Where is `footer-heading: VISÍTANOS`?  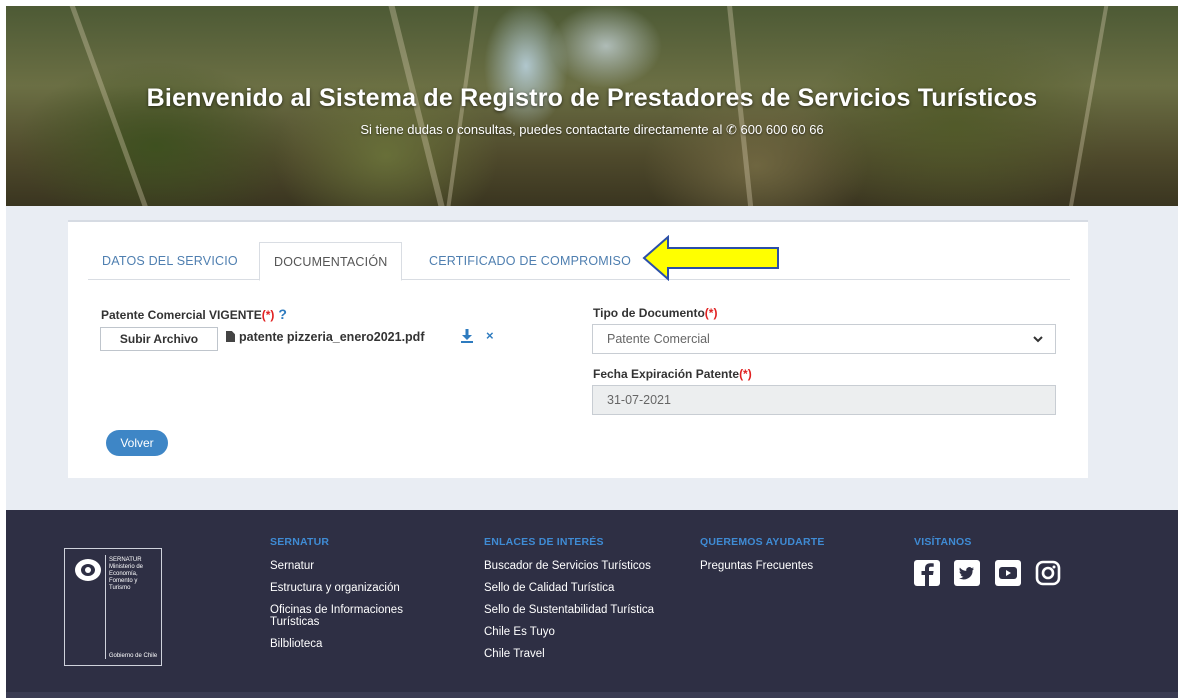
footer-heading: VISÍTANOS is located at coordinates (943, 542).